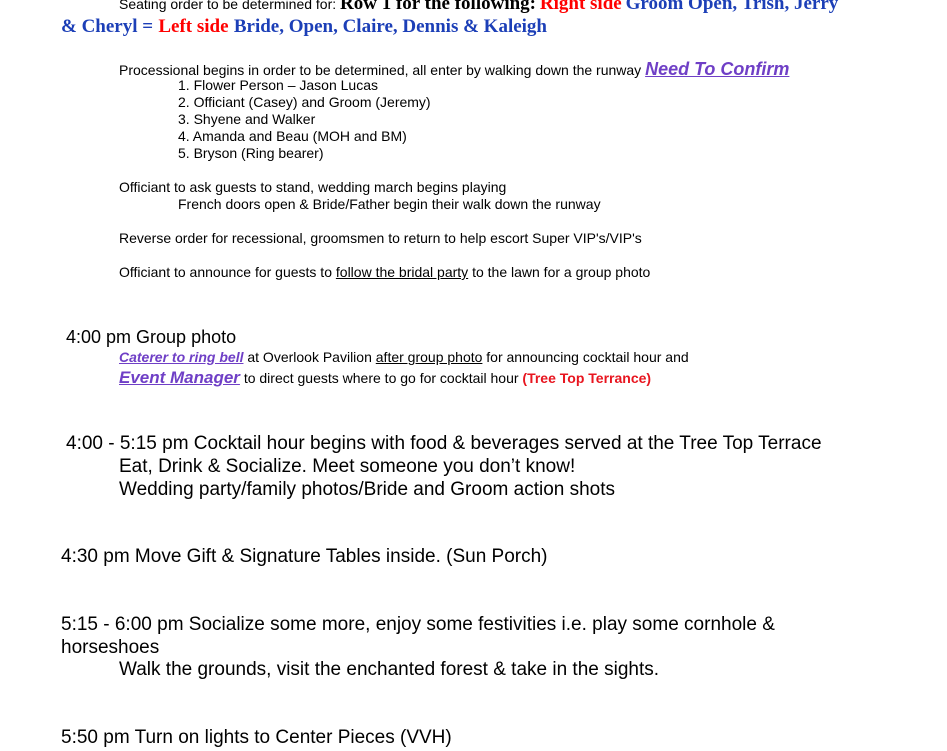  I want to click on right-side-label: Right side, so click(580, 7).